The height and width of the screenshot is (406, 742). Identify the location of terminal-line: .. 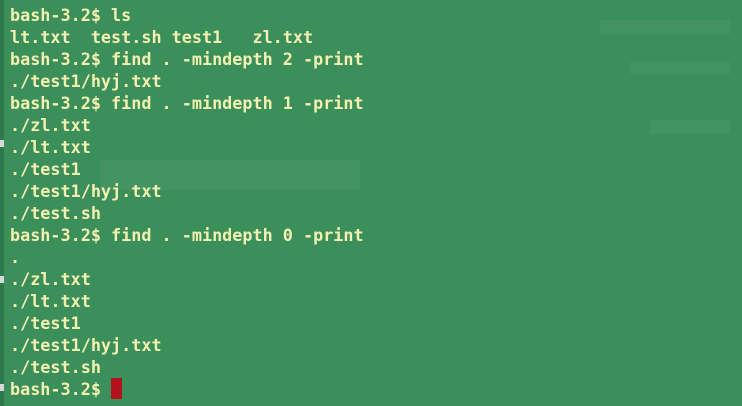
(15, 257).